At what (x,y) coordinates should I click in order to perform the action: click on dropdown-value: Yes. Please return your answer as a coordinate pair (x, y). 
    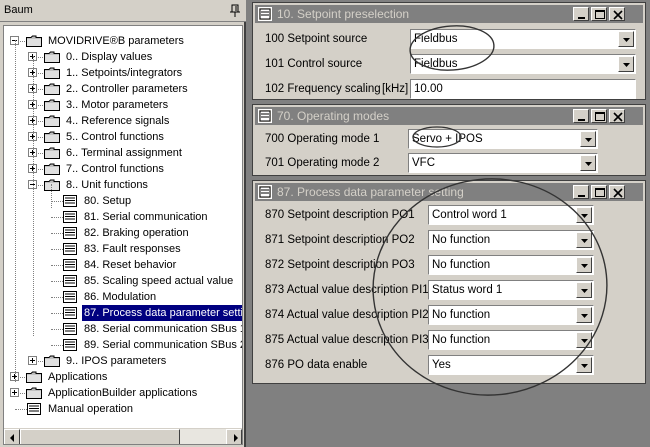
    Looking at the image, I should click on (441, 365).